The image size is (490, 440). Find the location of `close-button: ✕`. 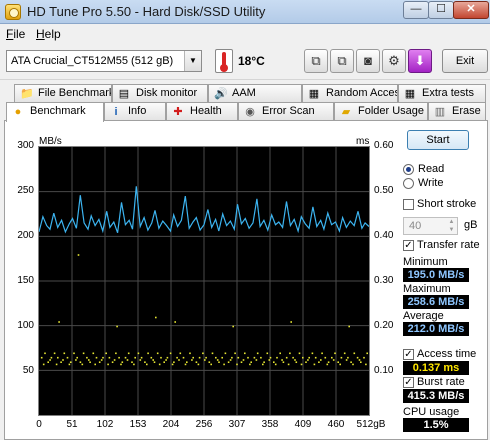

close-button: ✕ is located at coordinates (471, 10).